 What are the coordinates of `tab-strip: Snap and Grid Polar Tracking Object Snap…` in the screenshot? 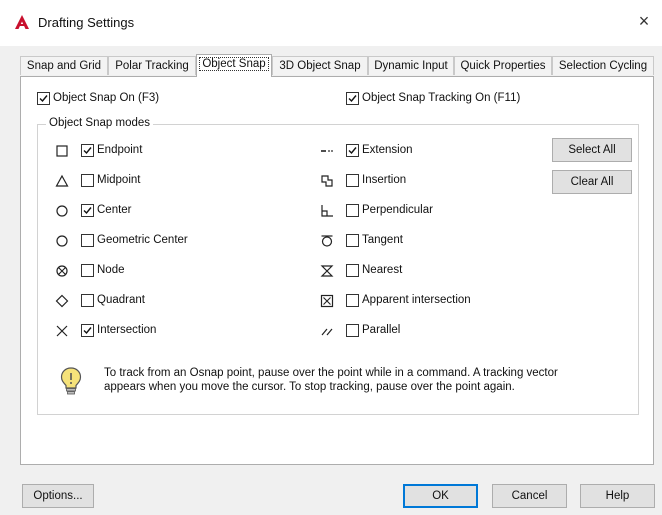 It's located at (337, 65).